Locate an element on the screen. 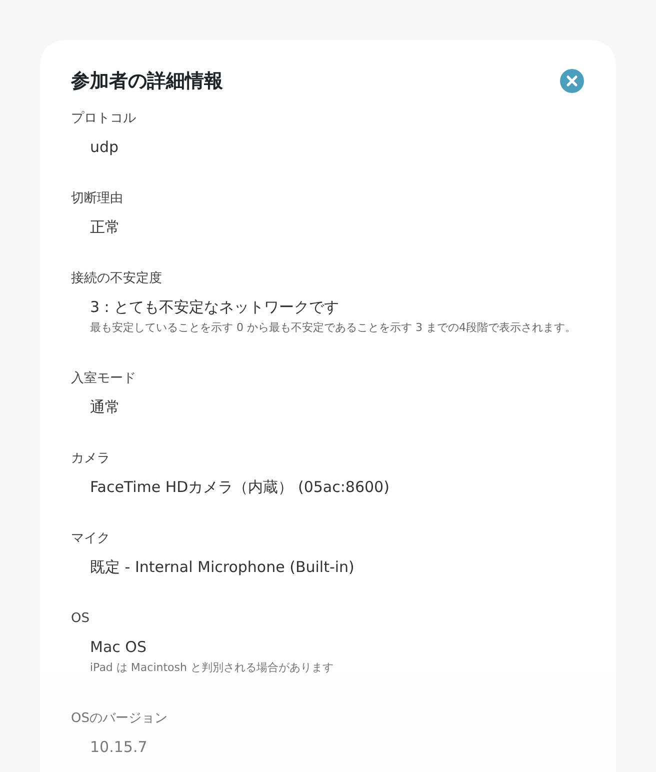 This screenshot has width=656, height=772. close-icon is located at coordinates (572, 81).